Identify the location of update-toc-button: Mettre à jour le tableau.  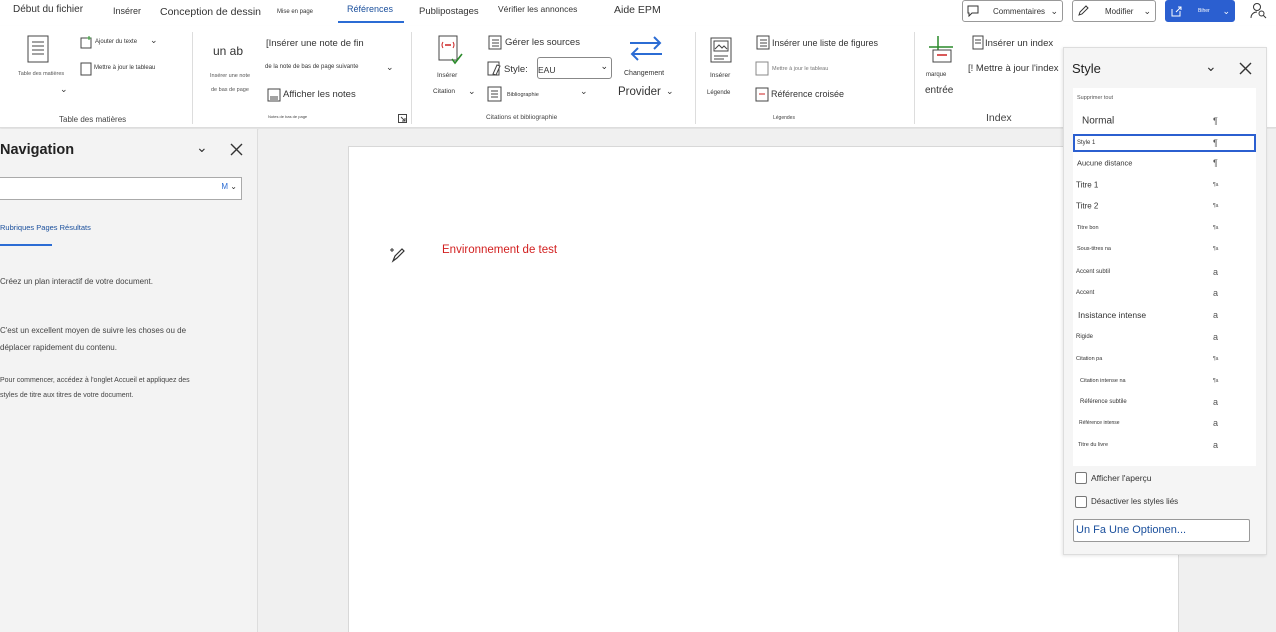
(124, 68).